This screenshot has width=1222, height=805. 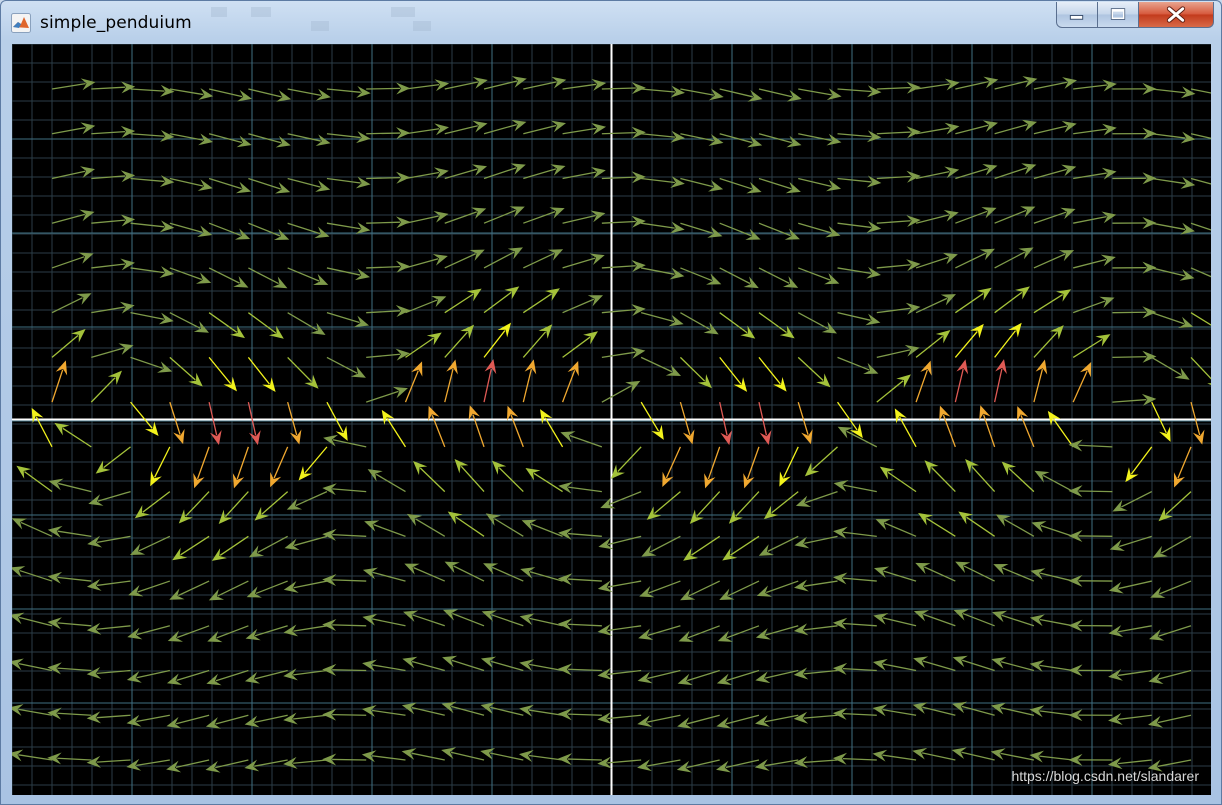 I want to click on matlab-icon, so click(x=21, y=23).